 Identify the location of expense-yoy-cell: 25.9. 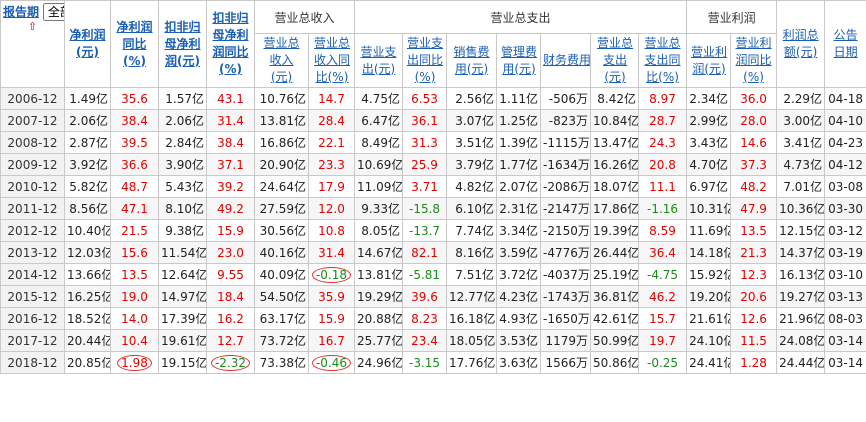
(425, 164).